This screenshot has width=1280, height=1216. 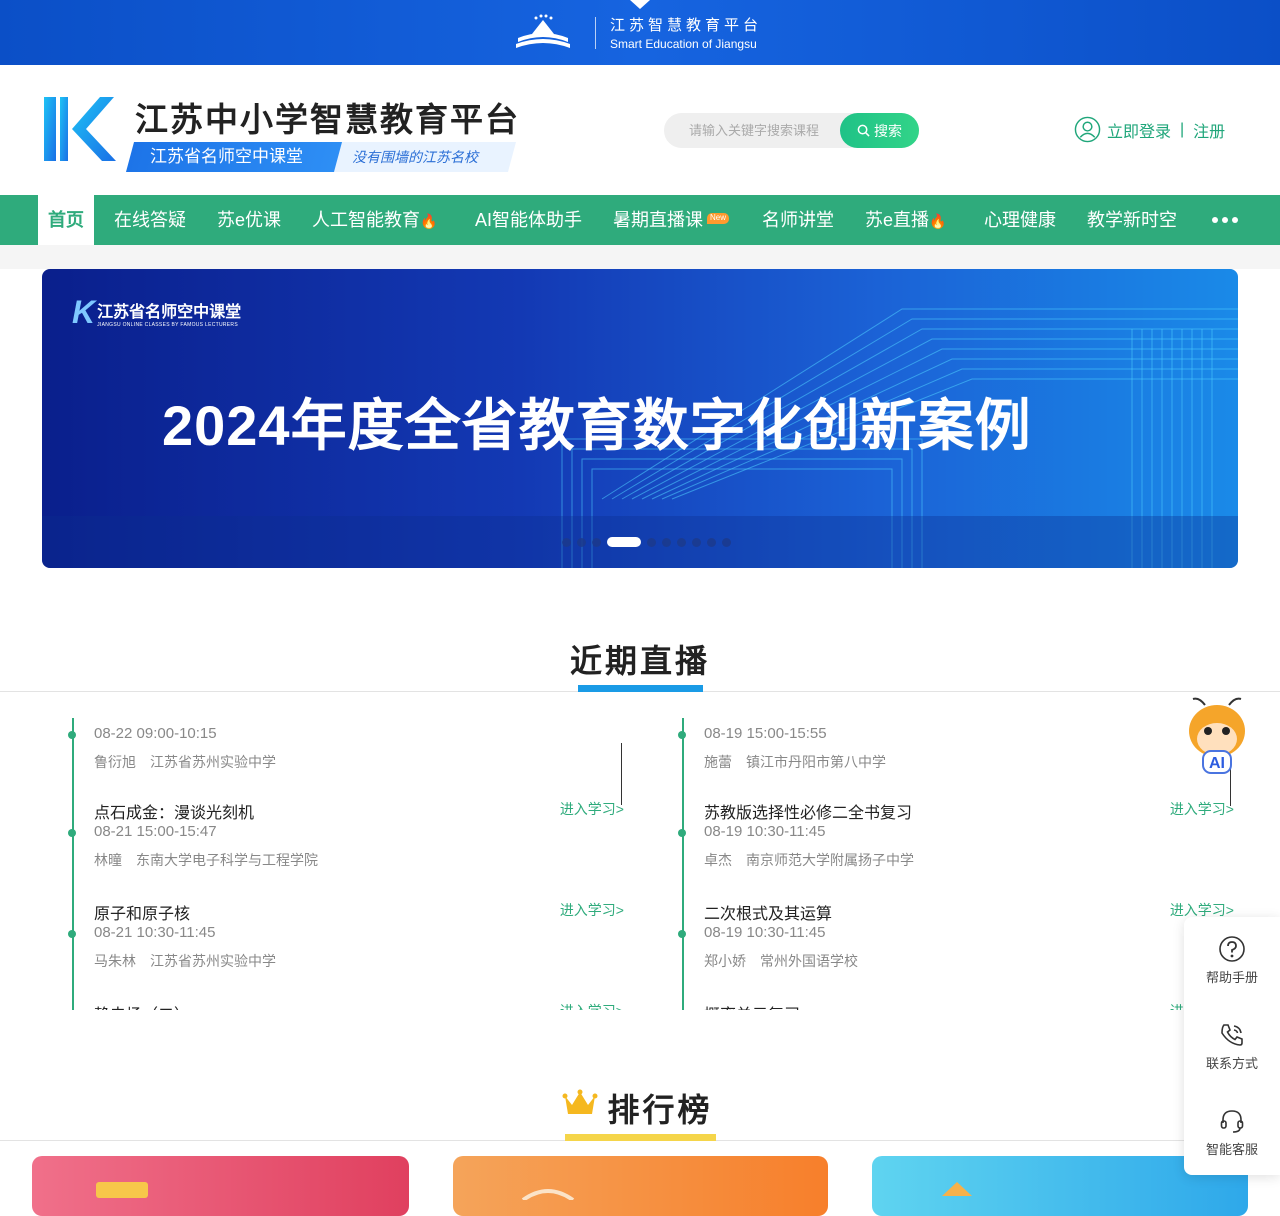 What do you see at coordinates (808, 811) in the screenshot?
I see `live-title: 苏教版选择性必修二全书复习` at bounding box center [808, 811].